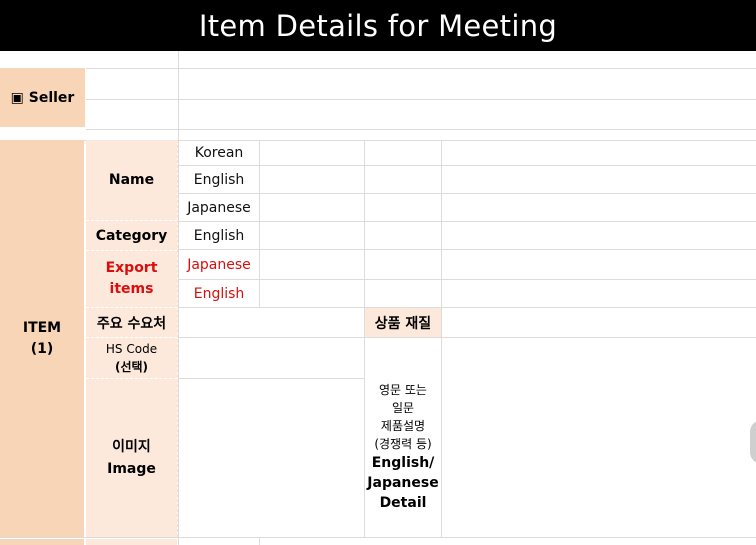 The height and width of the screenshot is (545, 756). I want to click on next-item-label-stub, so click(42, 542).